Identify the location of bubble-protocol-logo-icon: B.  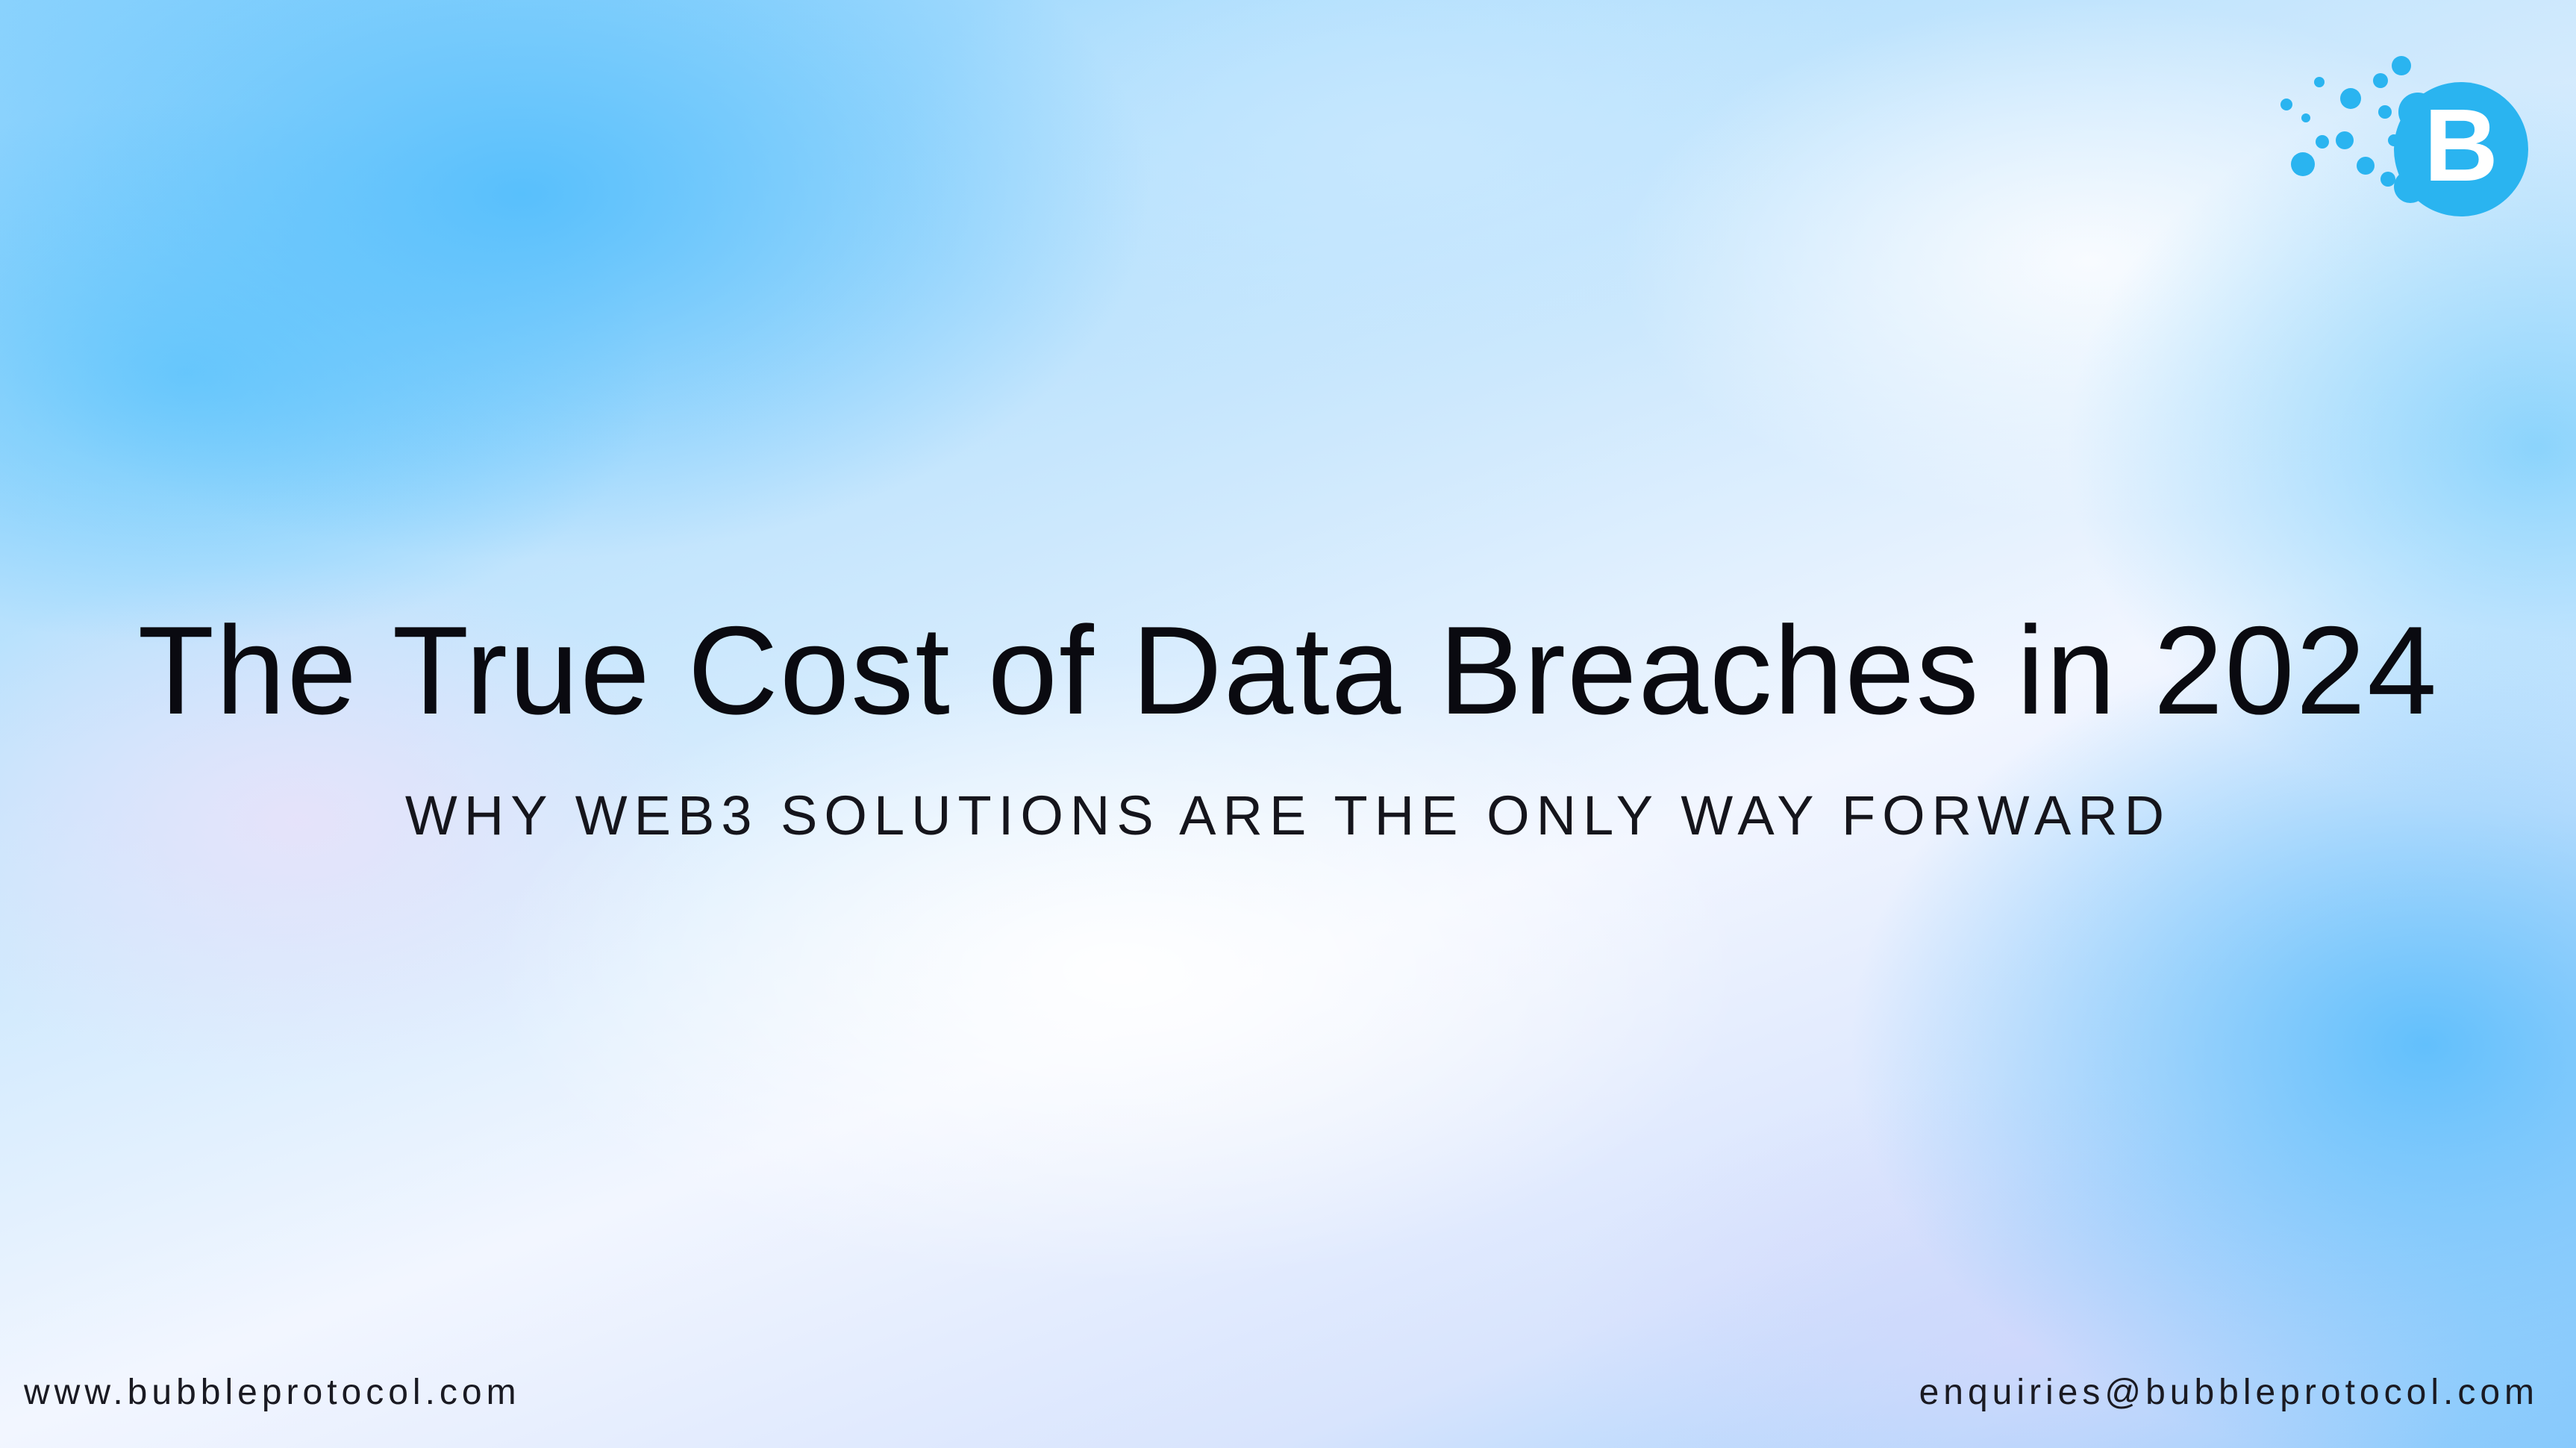
(2404, 136).